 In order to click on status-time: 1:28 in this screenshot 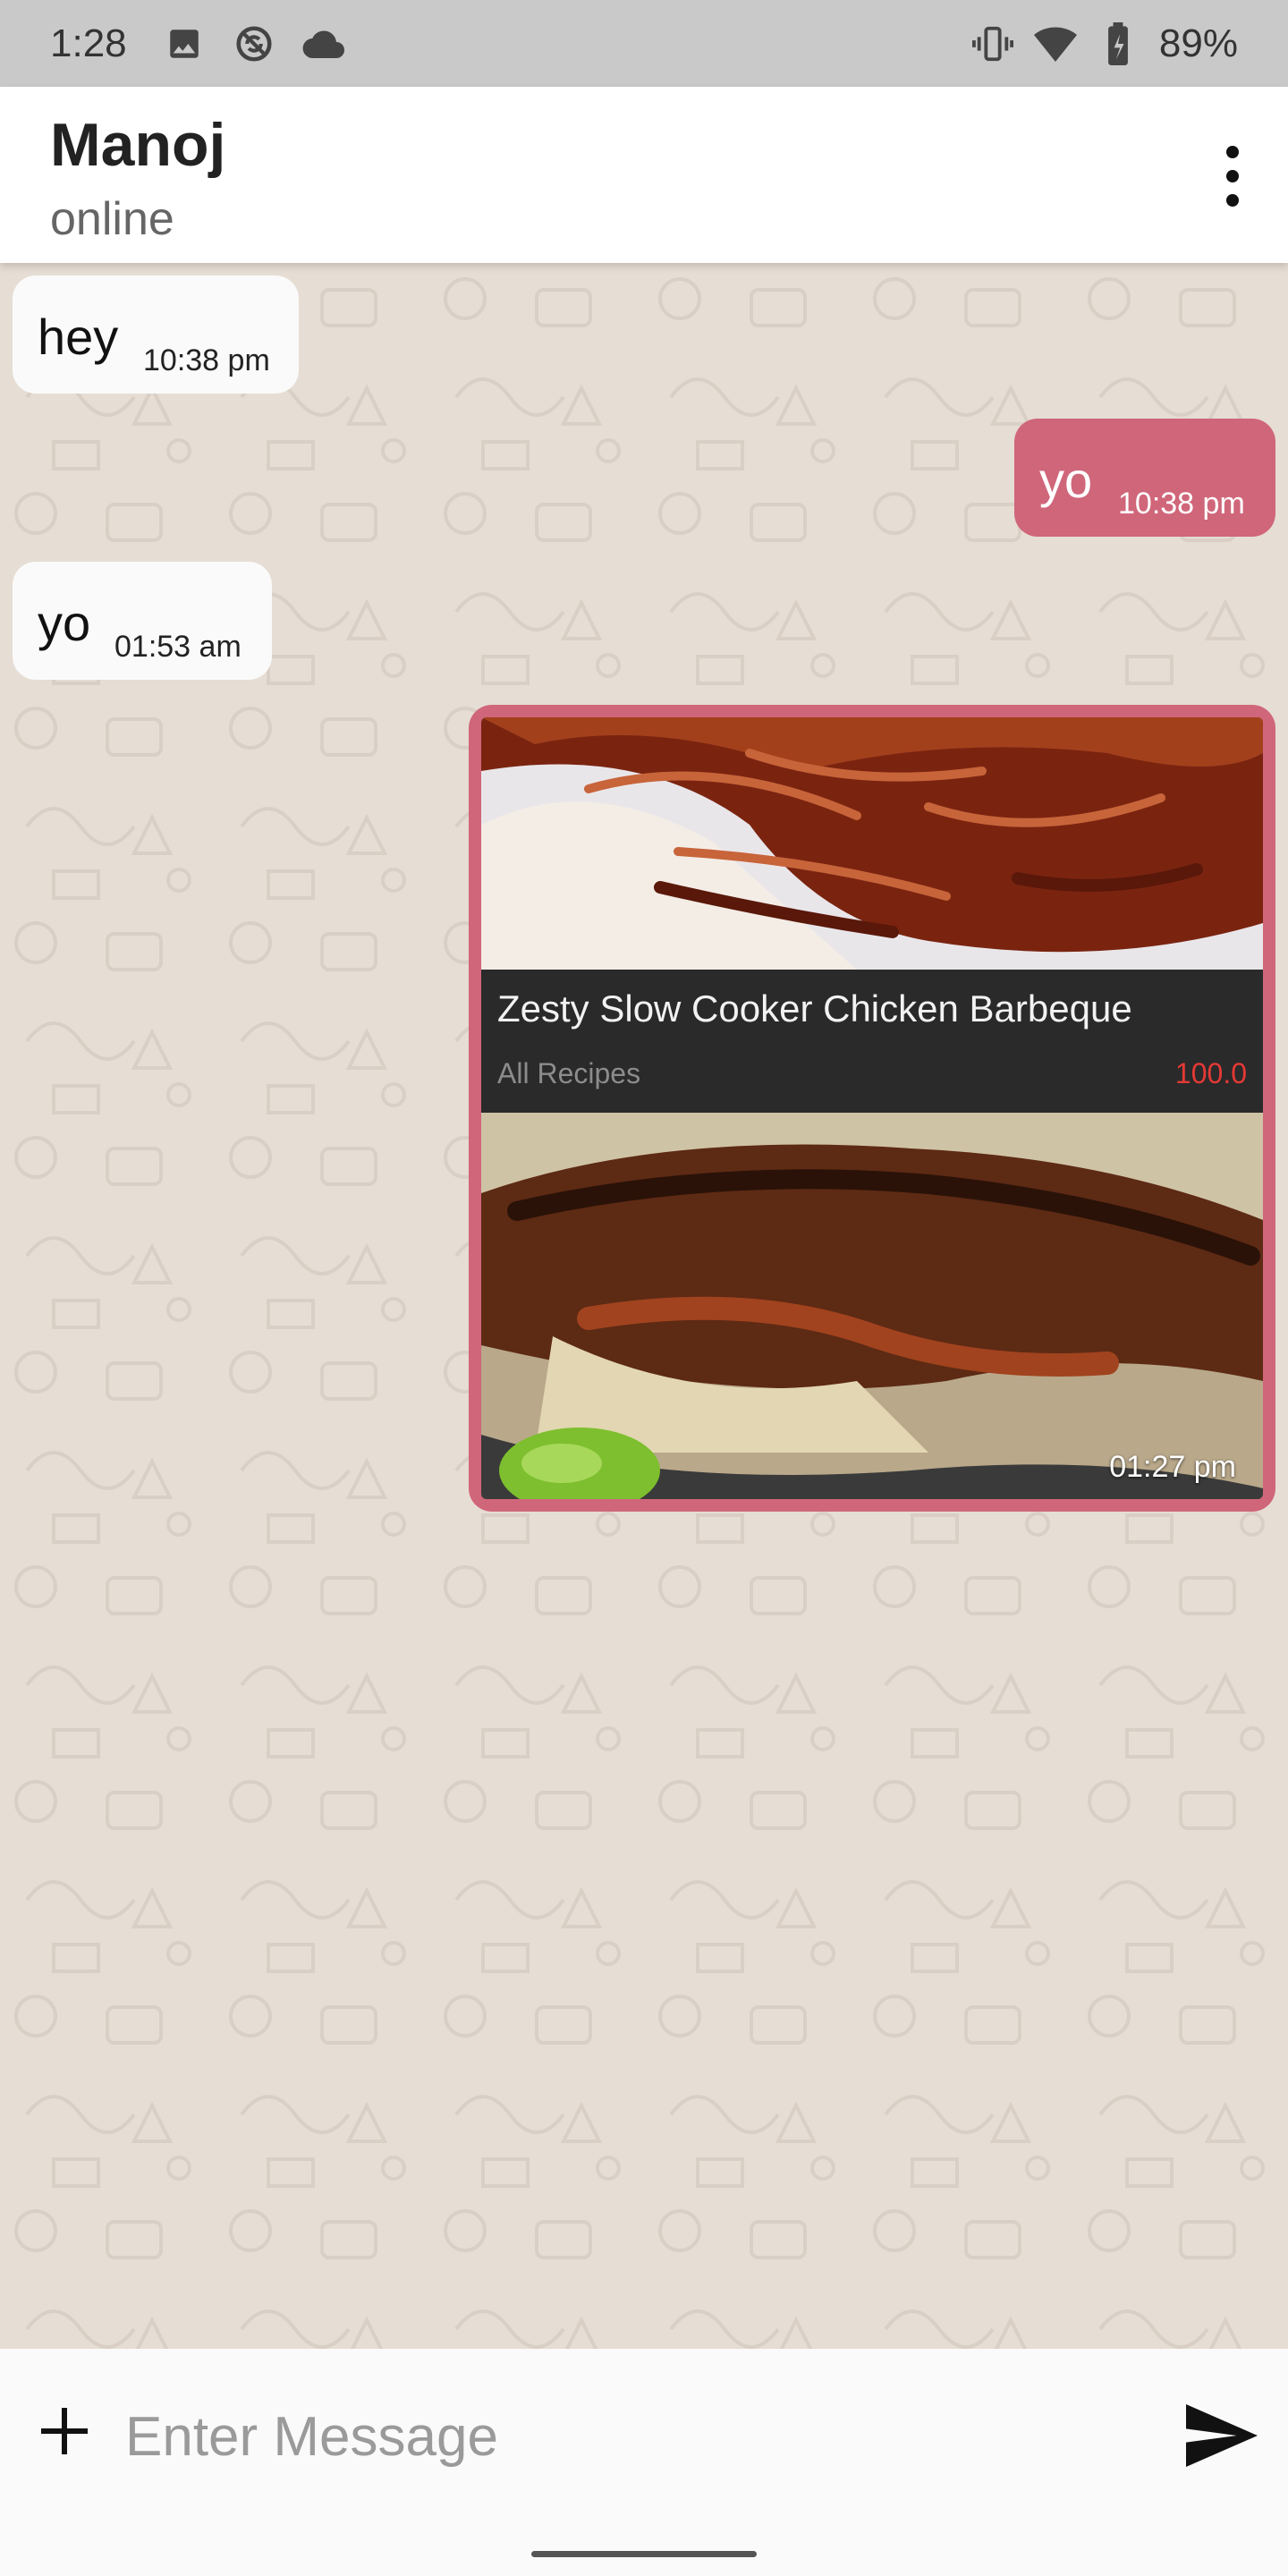, I will do `click(88, 43)`.